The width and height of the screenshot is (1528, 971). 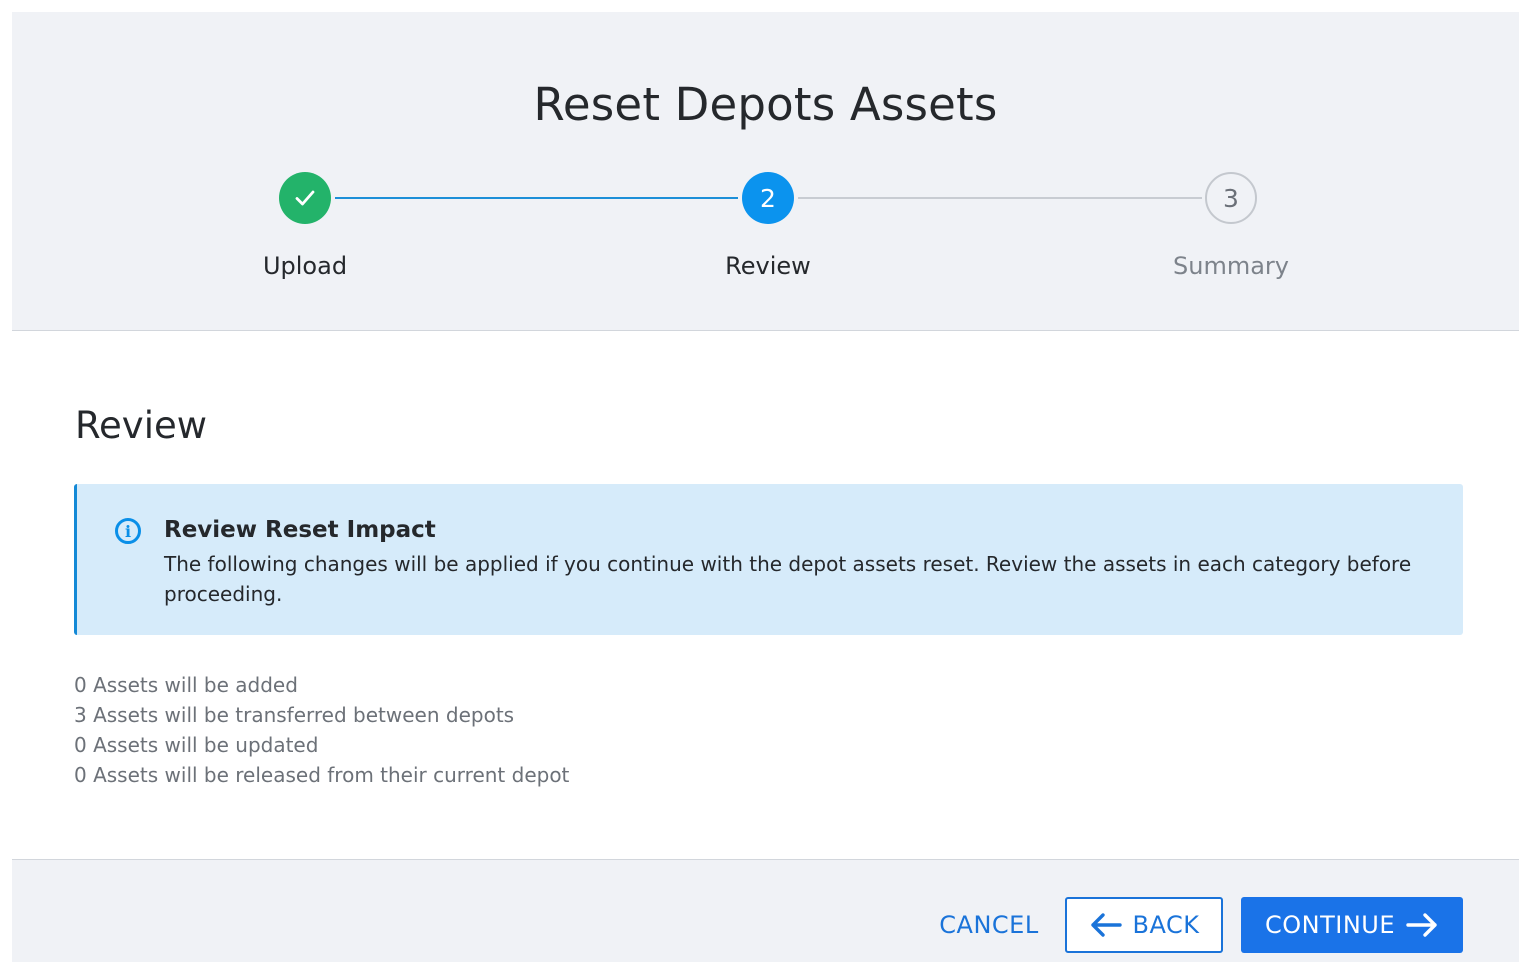 What do you see at coordinates (768, 266) in the screenshot?
I see `step-review-label: Review` at bounding box center [768, 266].